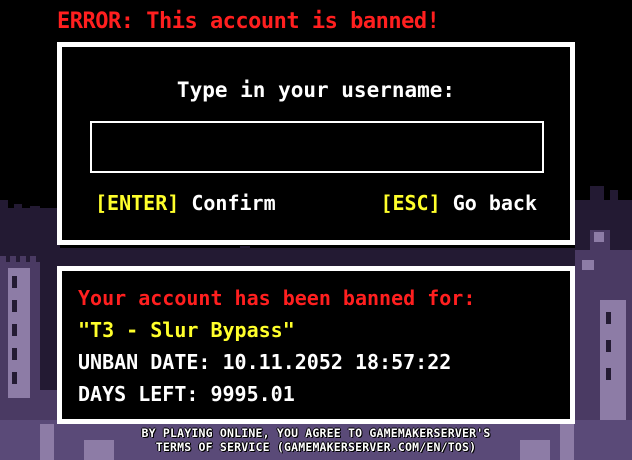 This screenshot has height=460, width=632. Describe the element at coordinates (494, 203) in the screenshot. I see `go-back-label: Go back` at that location.